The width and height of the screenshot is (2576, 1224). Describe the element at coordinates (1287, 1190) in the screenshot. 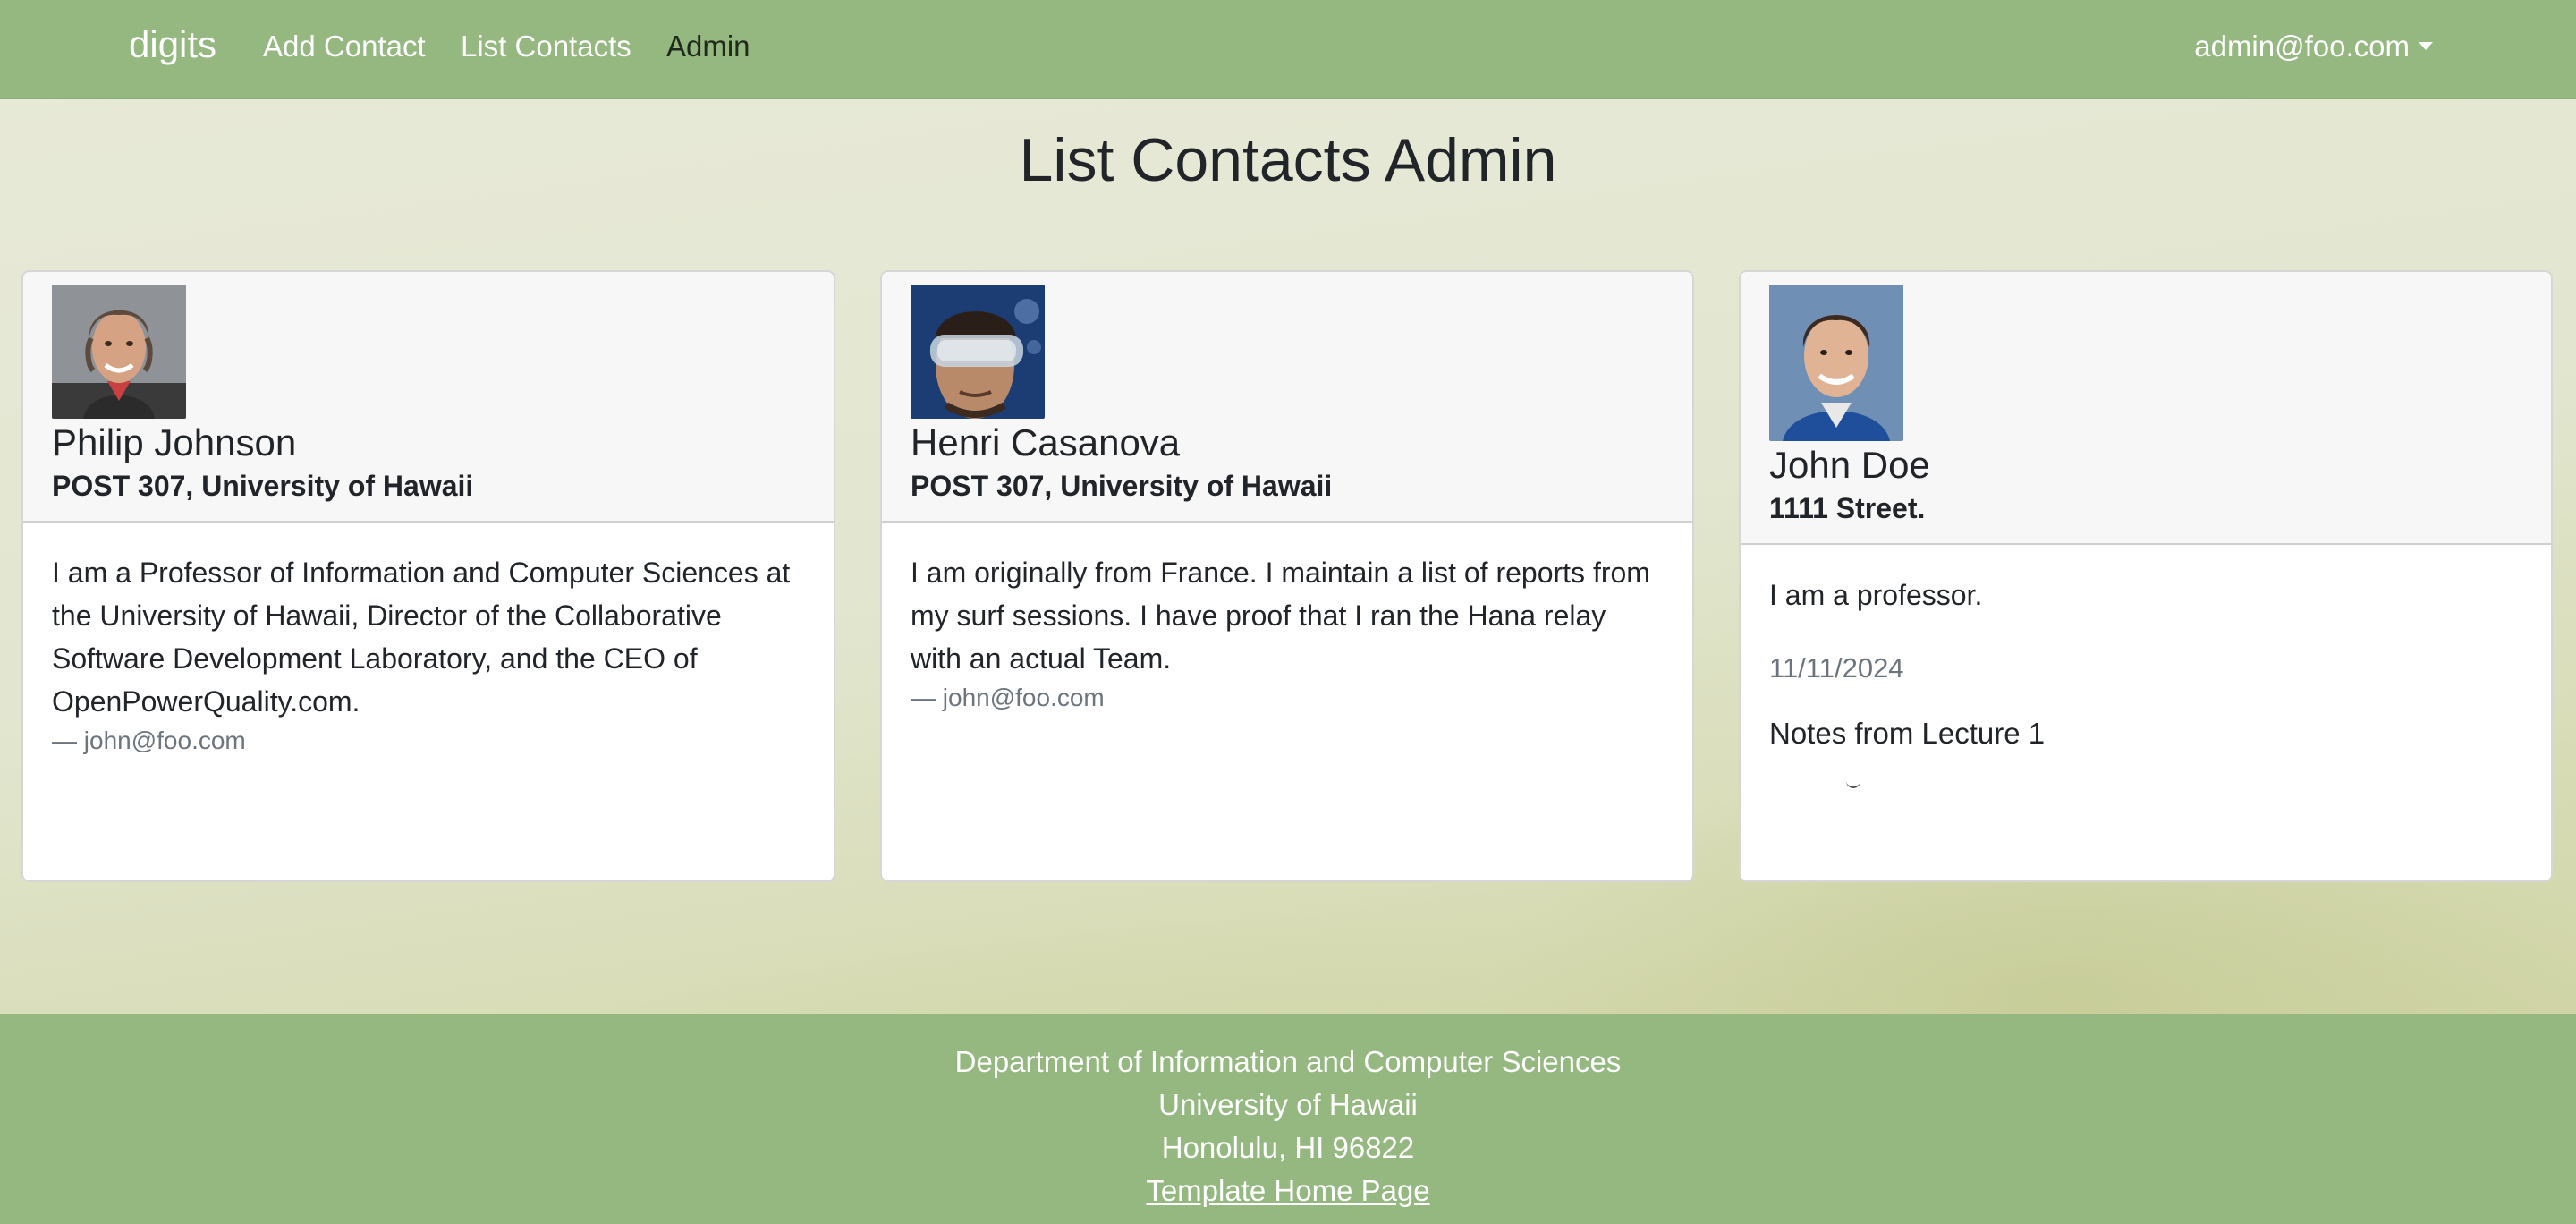

I see `template-home-link: Template Home Page` at that location.